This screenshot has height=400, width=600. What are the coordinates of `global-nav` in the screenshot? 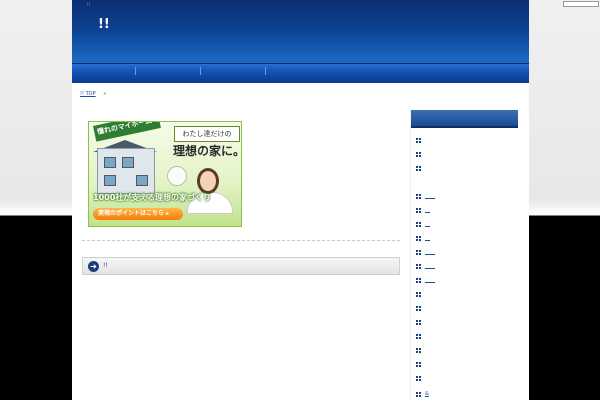 It's located at (300, 73).